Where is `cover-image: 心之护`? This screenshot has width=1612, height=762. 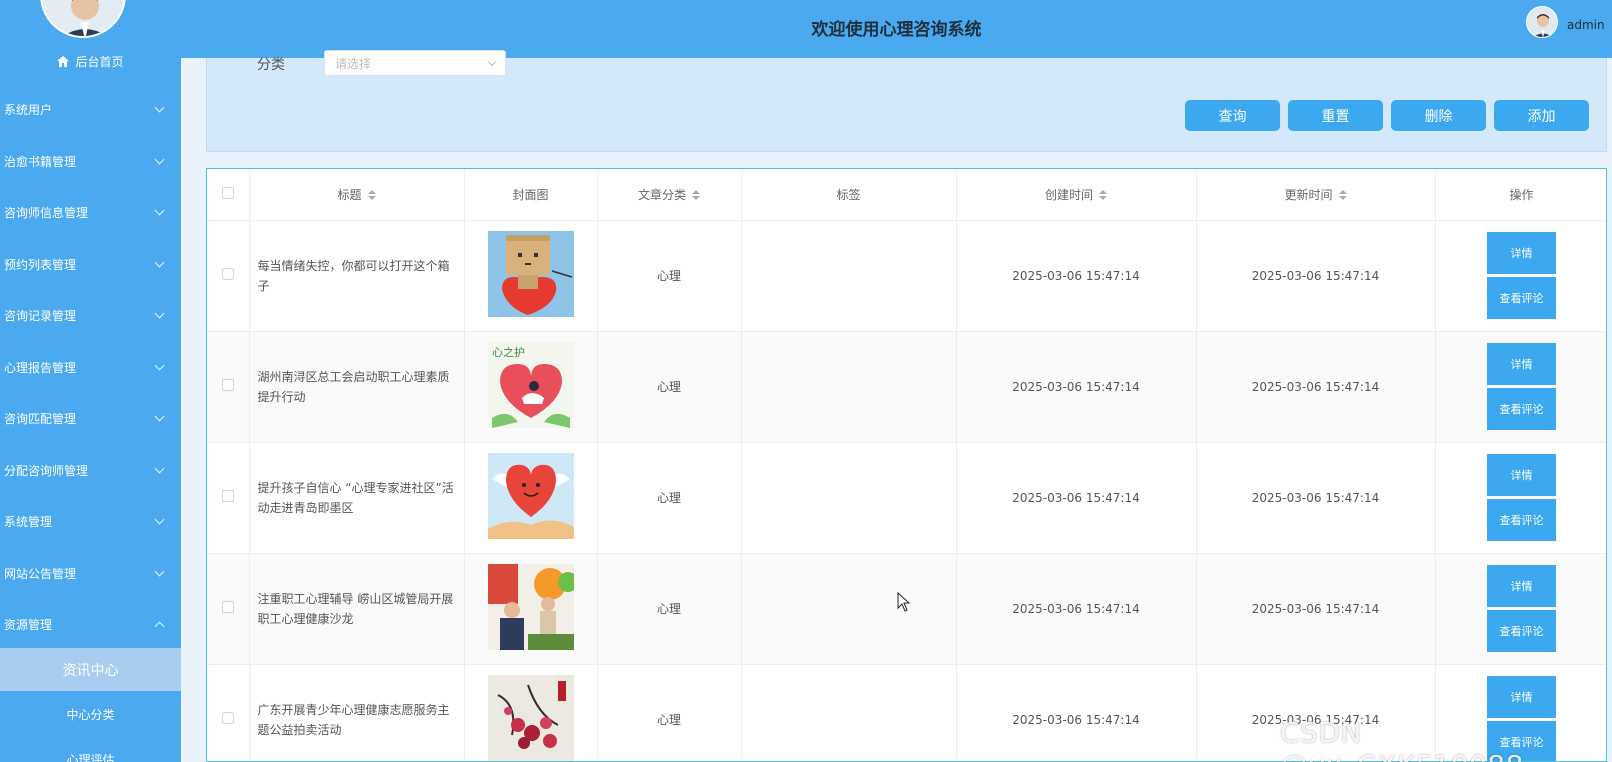
cover-image: 心之护 is located at coordinates (530, 385).